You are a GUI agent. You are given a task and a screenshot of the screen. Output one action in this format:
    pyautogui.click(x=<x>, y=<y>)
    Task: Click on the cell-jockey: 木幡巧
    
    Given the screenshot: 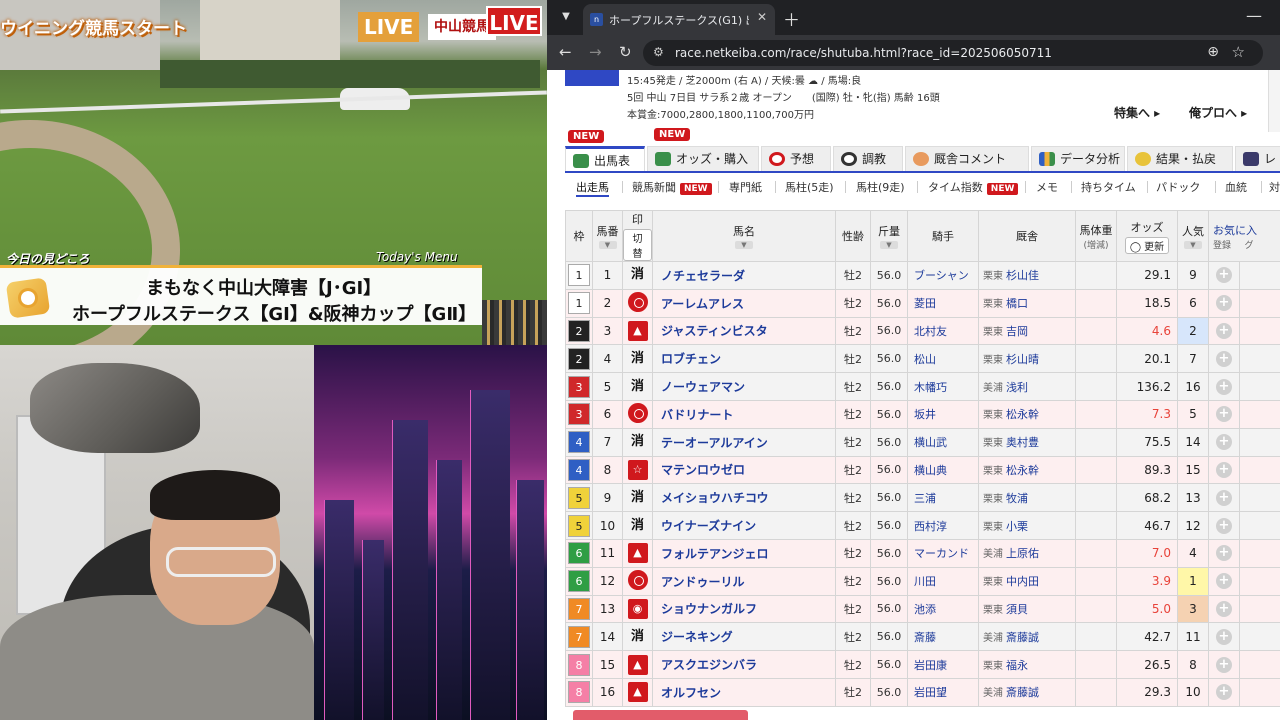 What is the action you would take?
    pyautogui.click(x=943, y=386)
    